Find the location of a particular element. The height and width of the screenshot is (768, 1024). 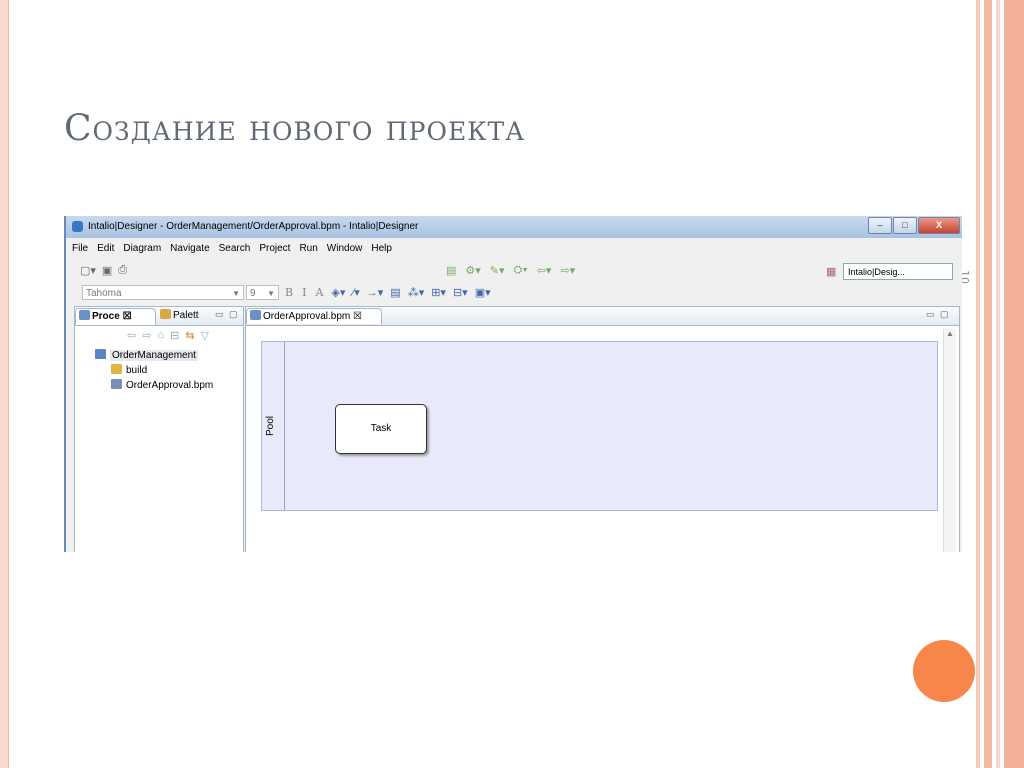

menu-search: Search is located at coordinates (235, 248).